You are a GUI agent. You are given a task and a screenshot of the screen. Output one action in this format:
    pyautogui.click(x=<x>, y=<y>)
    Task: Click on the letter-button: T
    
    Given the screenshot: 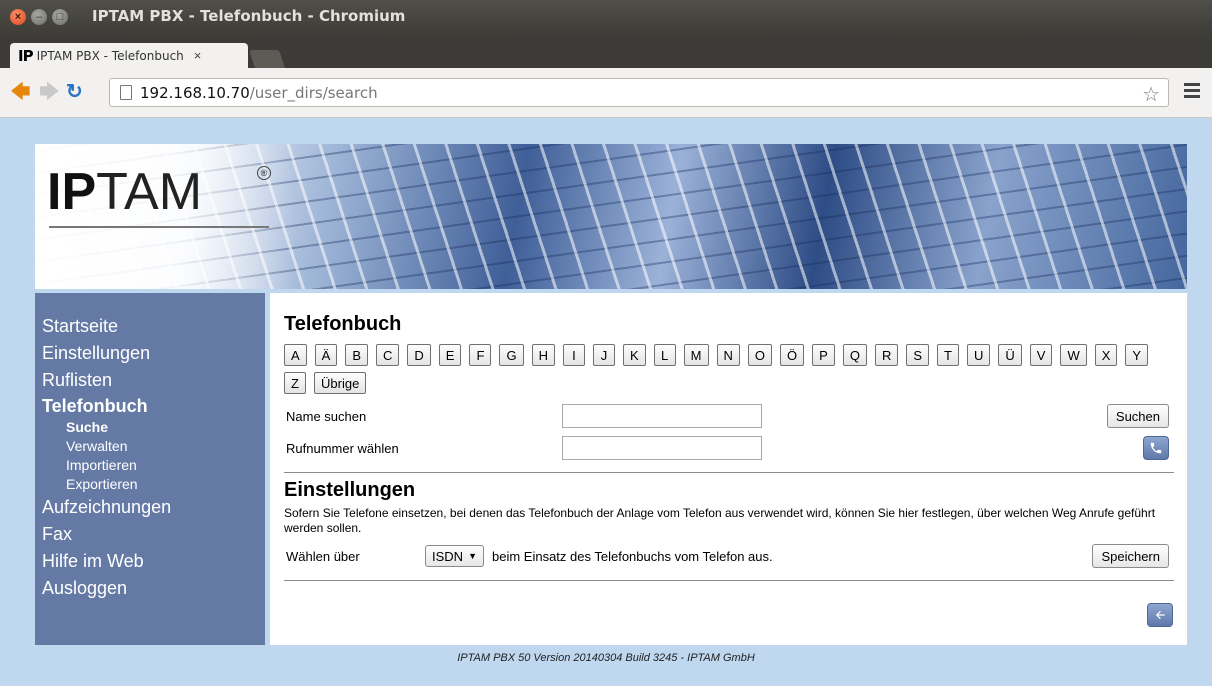 What is the action you would take?
    pyautogui.click(x=948, y=355)
    